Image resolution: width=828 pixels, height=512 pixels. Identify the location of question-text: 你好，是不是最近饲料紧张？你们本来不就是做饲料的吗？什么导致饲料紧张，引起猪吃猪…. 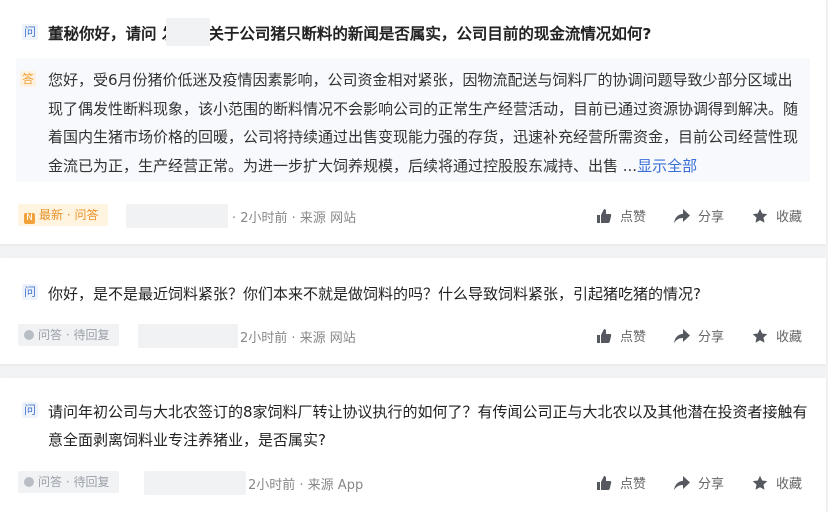
(430, 294).